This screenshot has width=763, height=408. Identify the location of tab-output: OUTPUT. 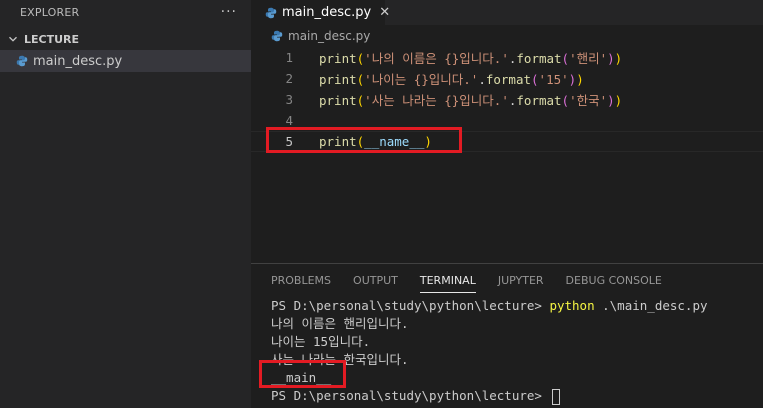
(375, 280).